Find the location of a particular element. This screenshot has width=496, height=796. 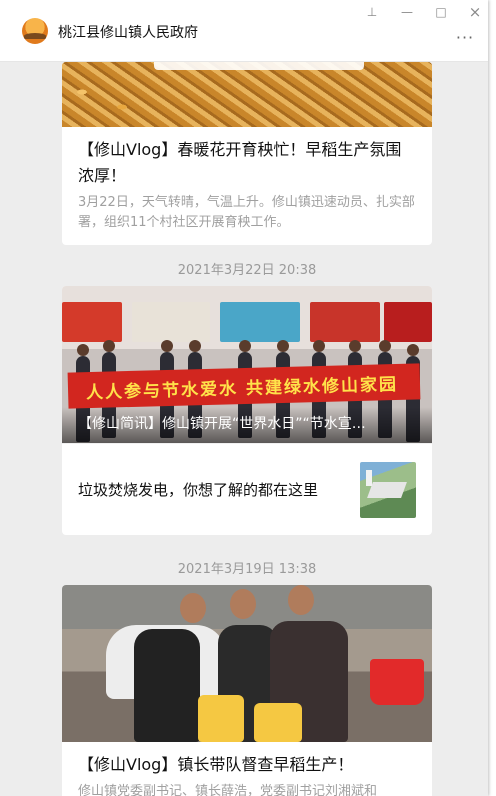

article-summary: 修山镇党委副书记、镇长薛浩，党委副书记刘湘斌和 is located at coordinates (228, 790).